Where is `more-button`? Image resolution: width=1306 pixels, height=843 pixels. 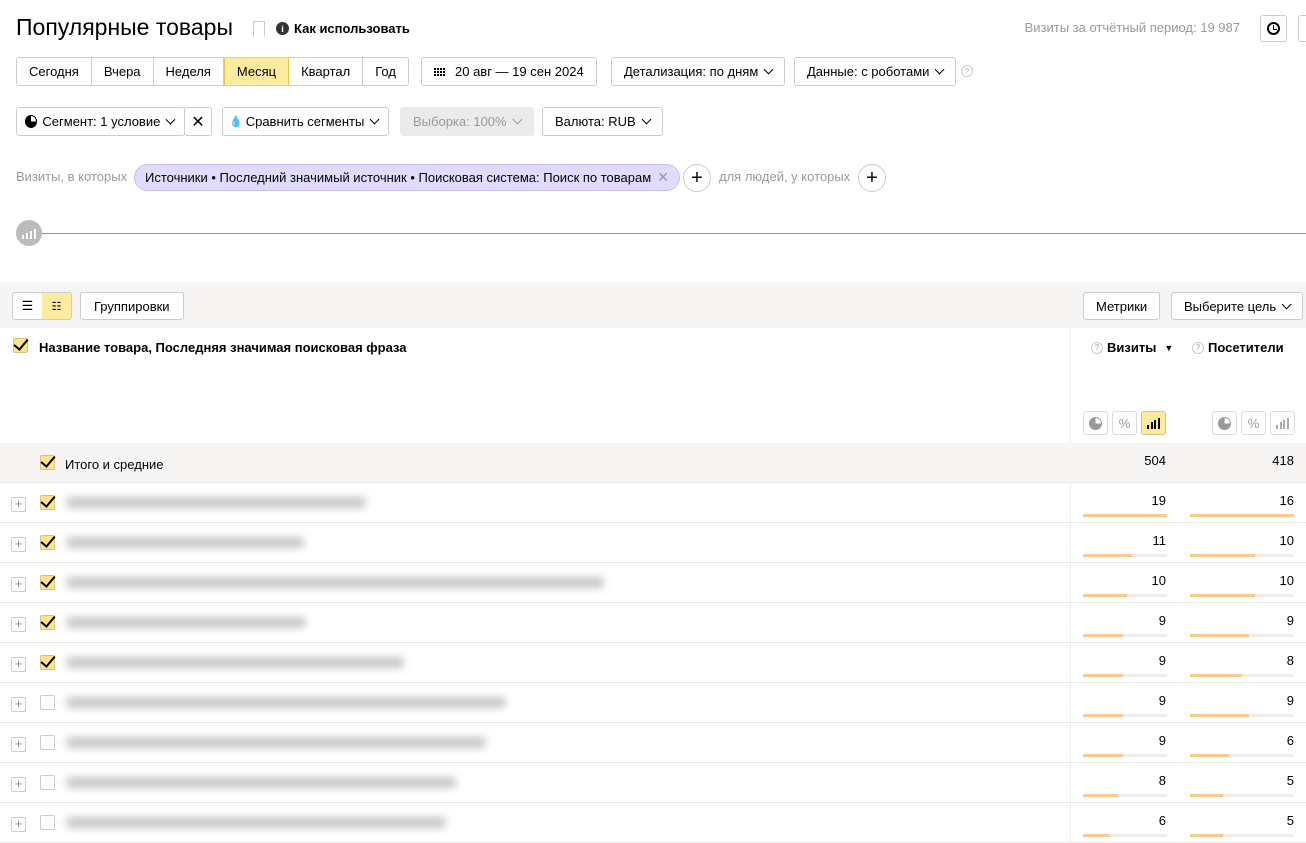 more-button is located at coordinates (1302, 28).